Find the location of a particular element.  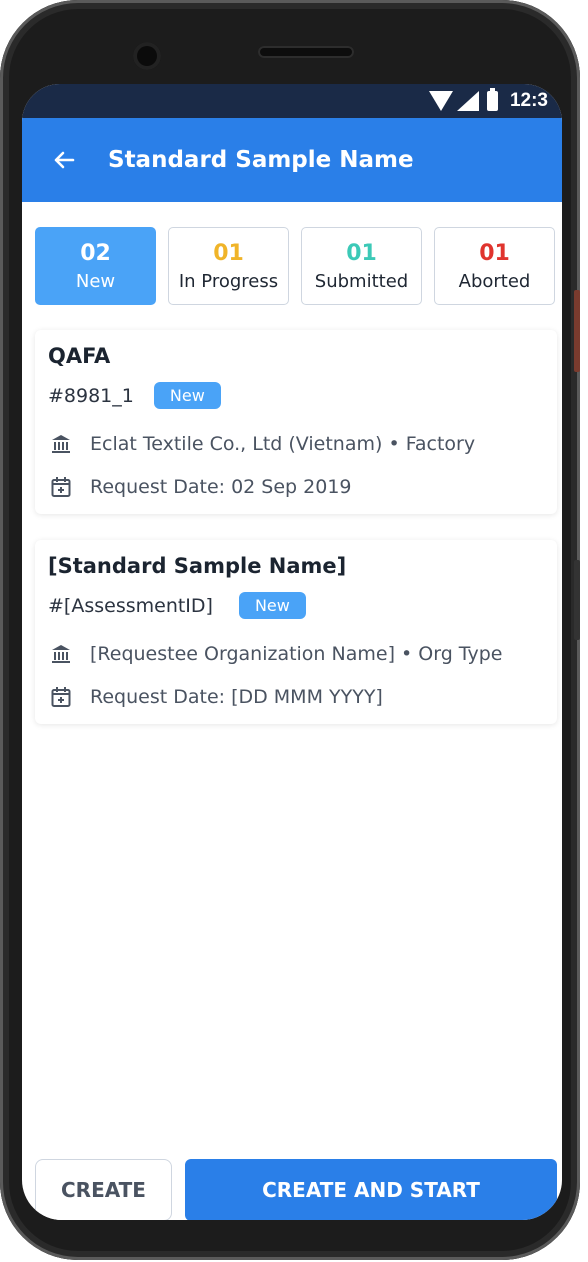

request-date-row: Request Date: [DD MMM YYYY] is located at coordinates (215, 697).